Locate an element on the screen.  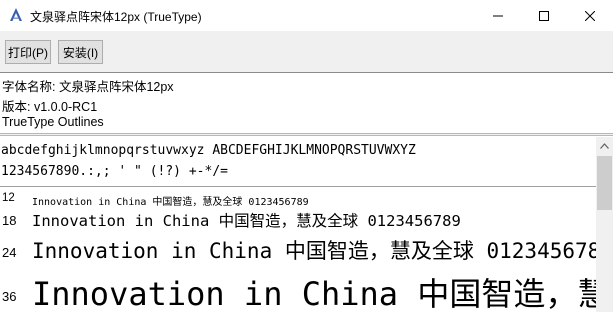
divider is located at coordinates (306, 134).